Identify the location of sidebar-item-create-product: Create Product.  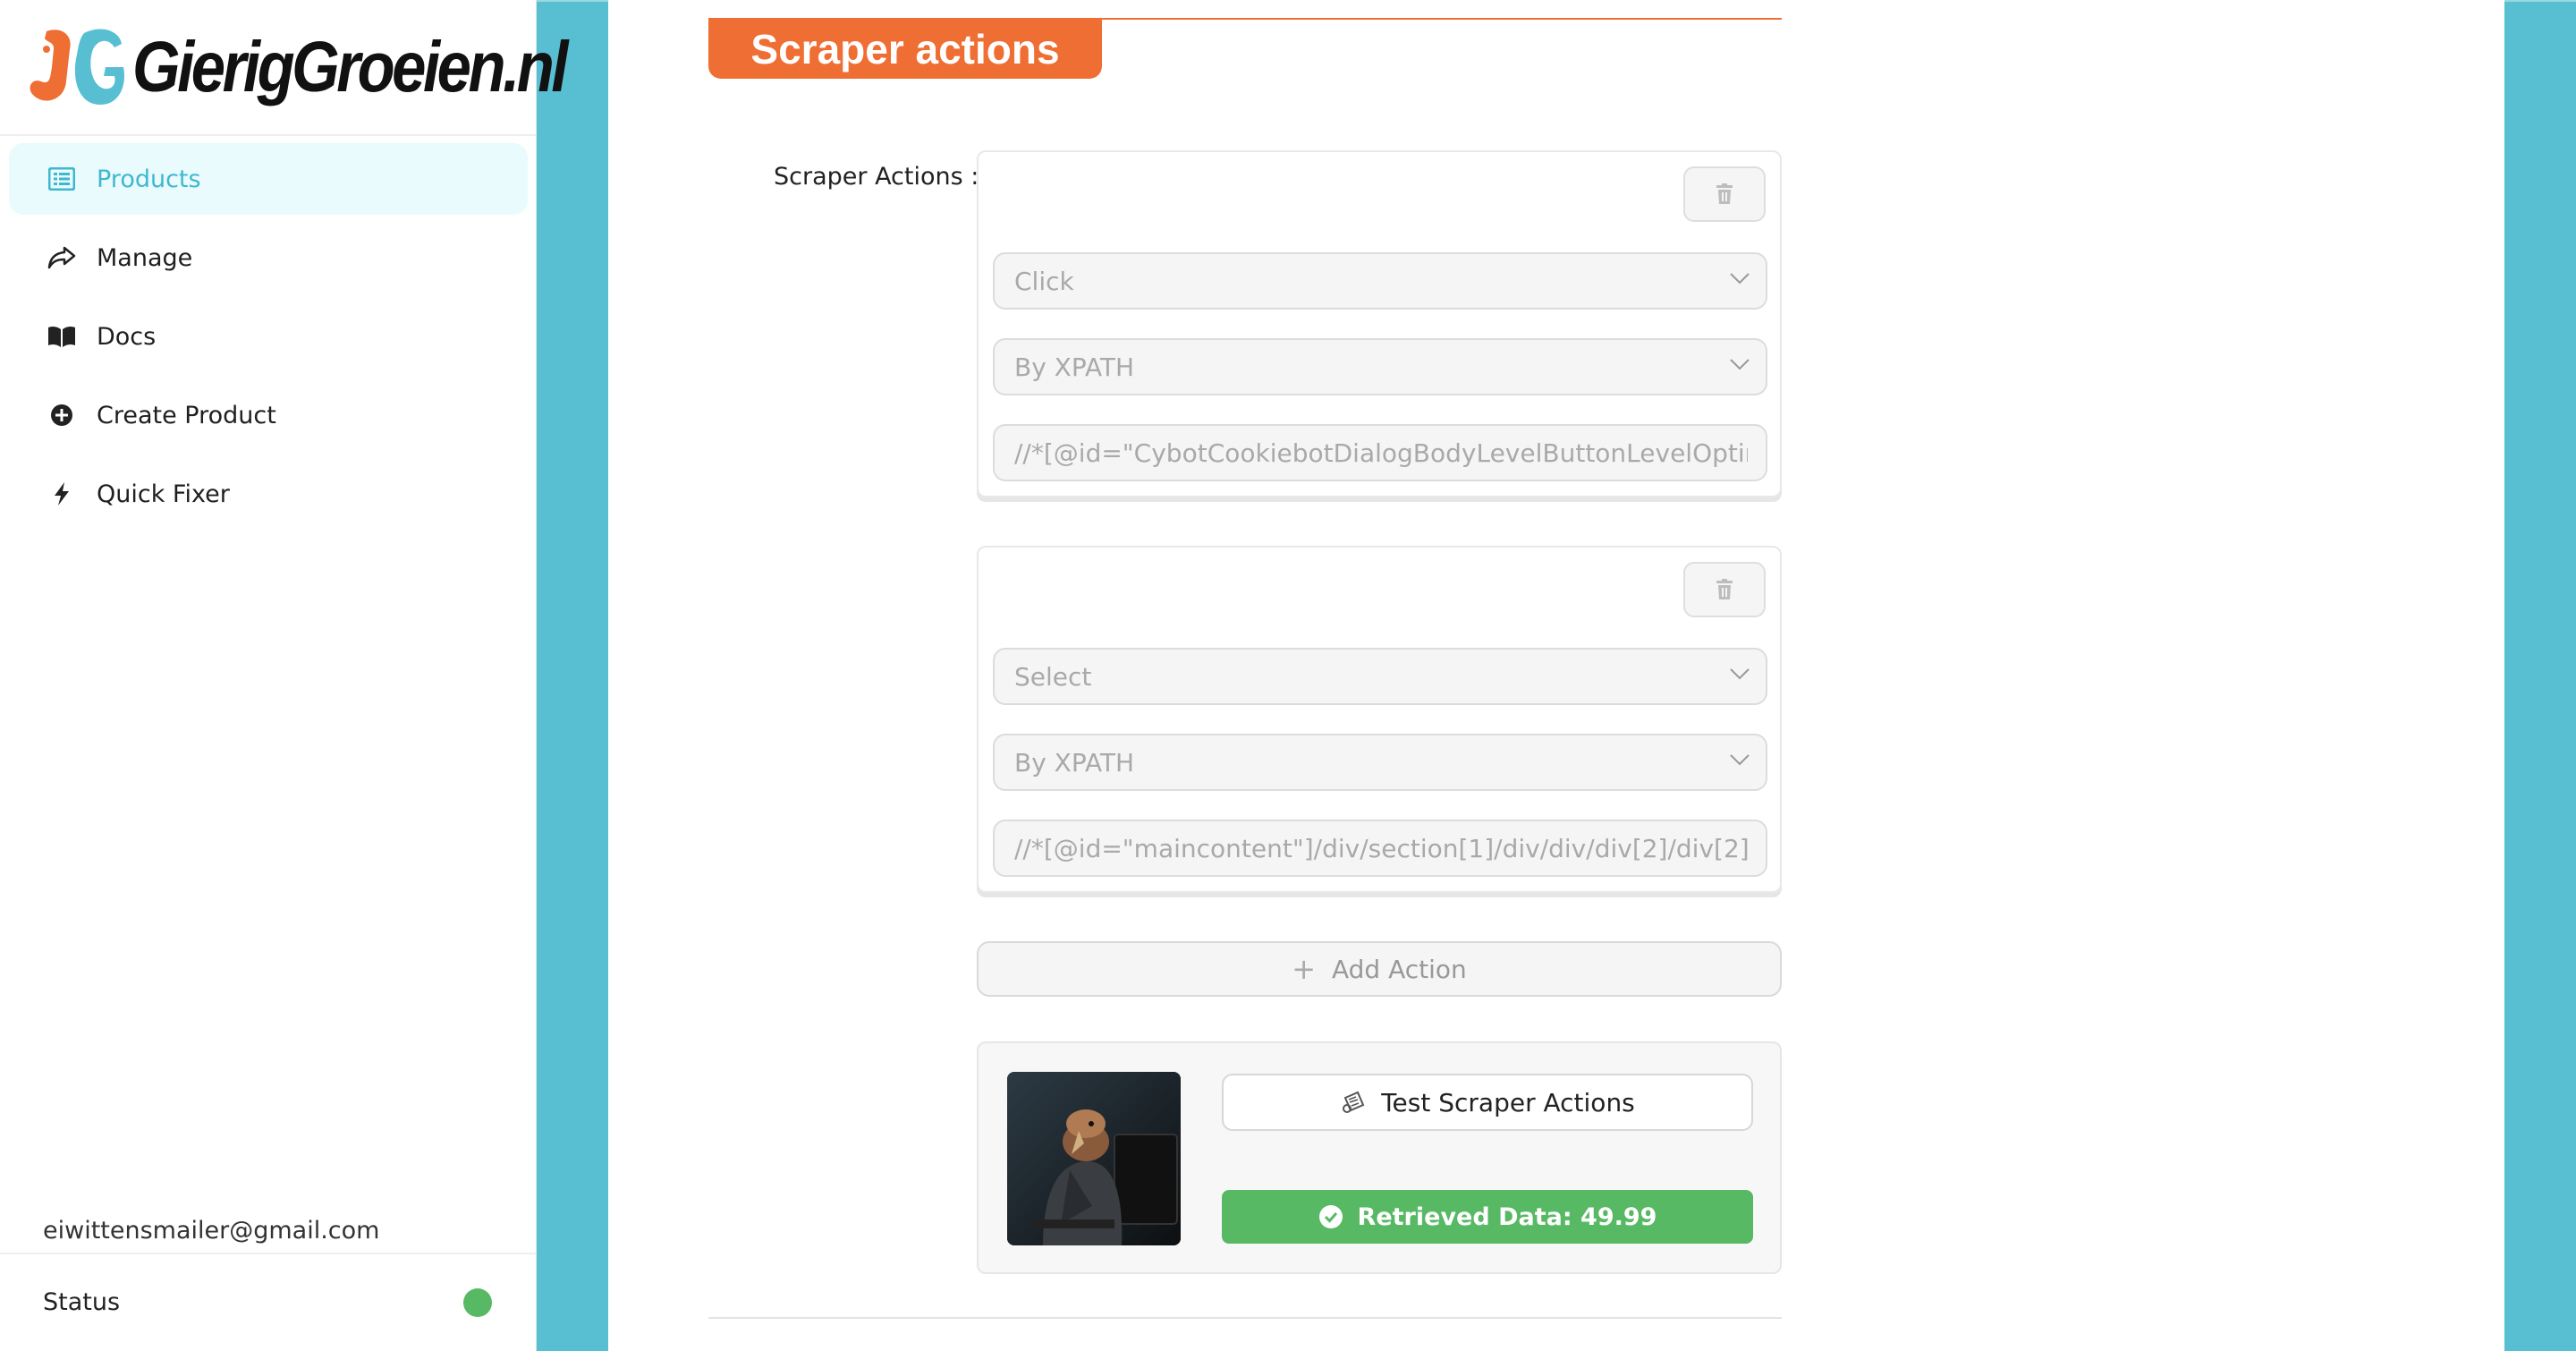
(268, 415).